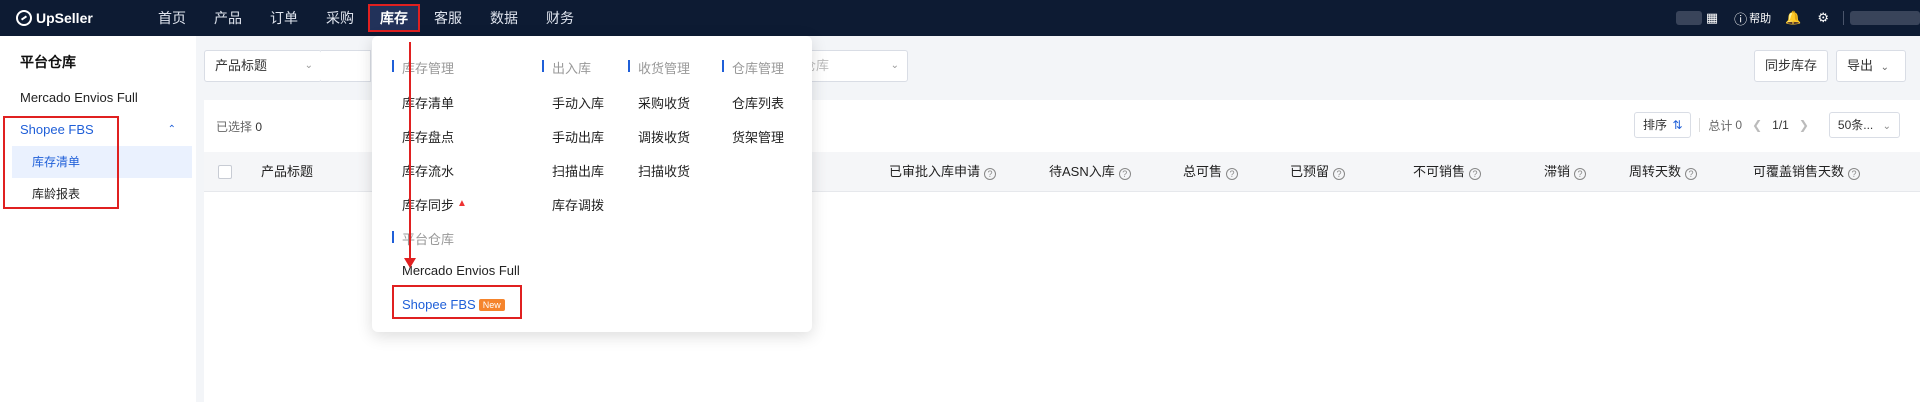  I want to click on sidebar-item-mercado-envios-full: Mercado Envios Full, so click(98, 98).